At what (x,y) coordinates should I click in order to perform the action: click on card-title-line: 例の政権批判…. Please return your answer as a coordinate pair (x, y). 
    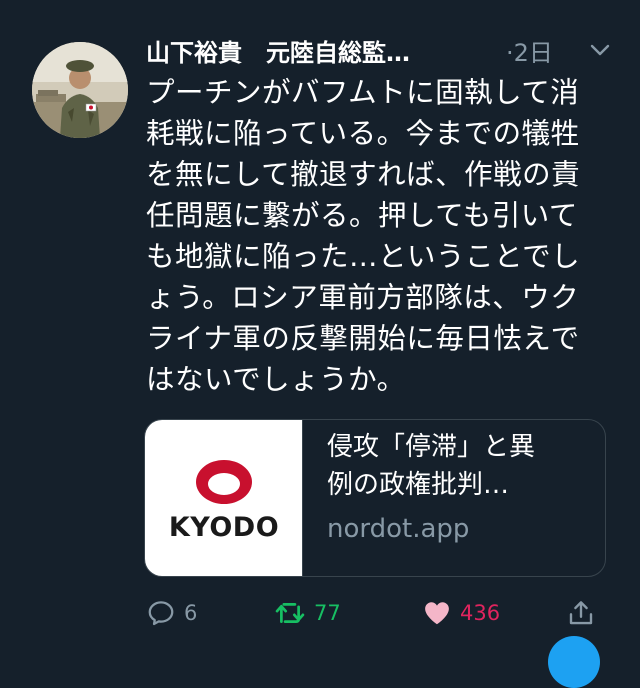
    Looking at the image, I should click on (418, 485).